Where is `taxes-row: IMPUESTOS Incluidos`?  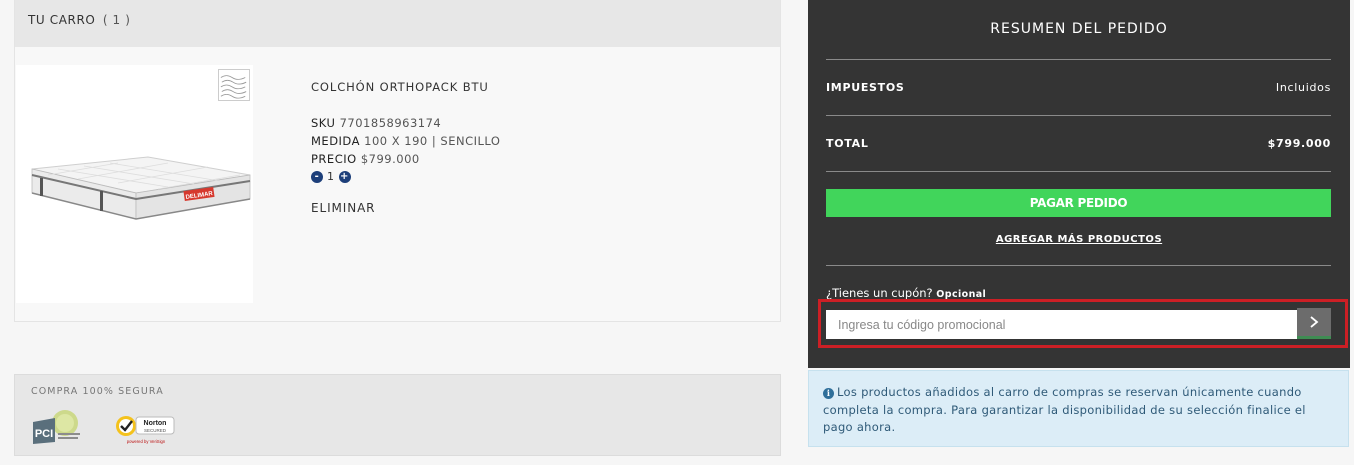
taxes-row: IMPUESTOS Incluidos is located at coordinates (1078, 87).